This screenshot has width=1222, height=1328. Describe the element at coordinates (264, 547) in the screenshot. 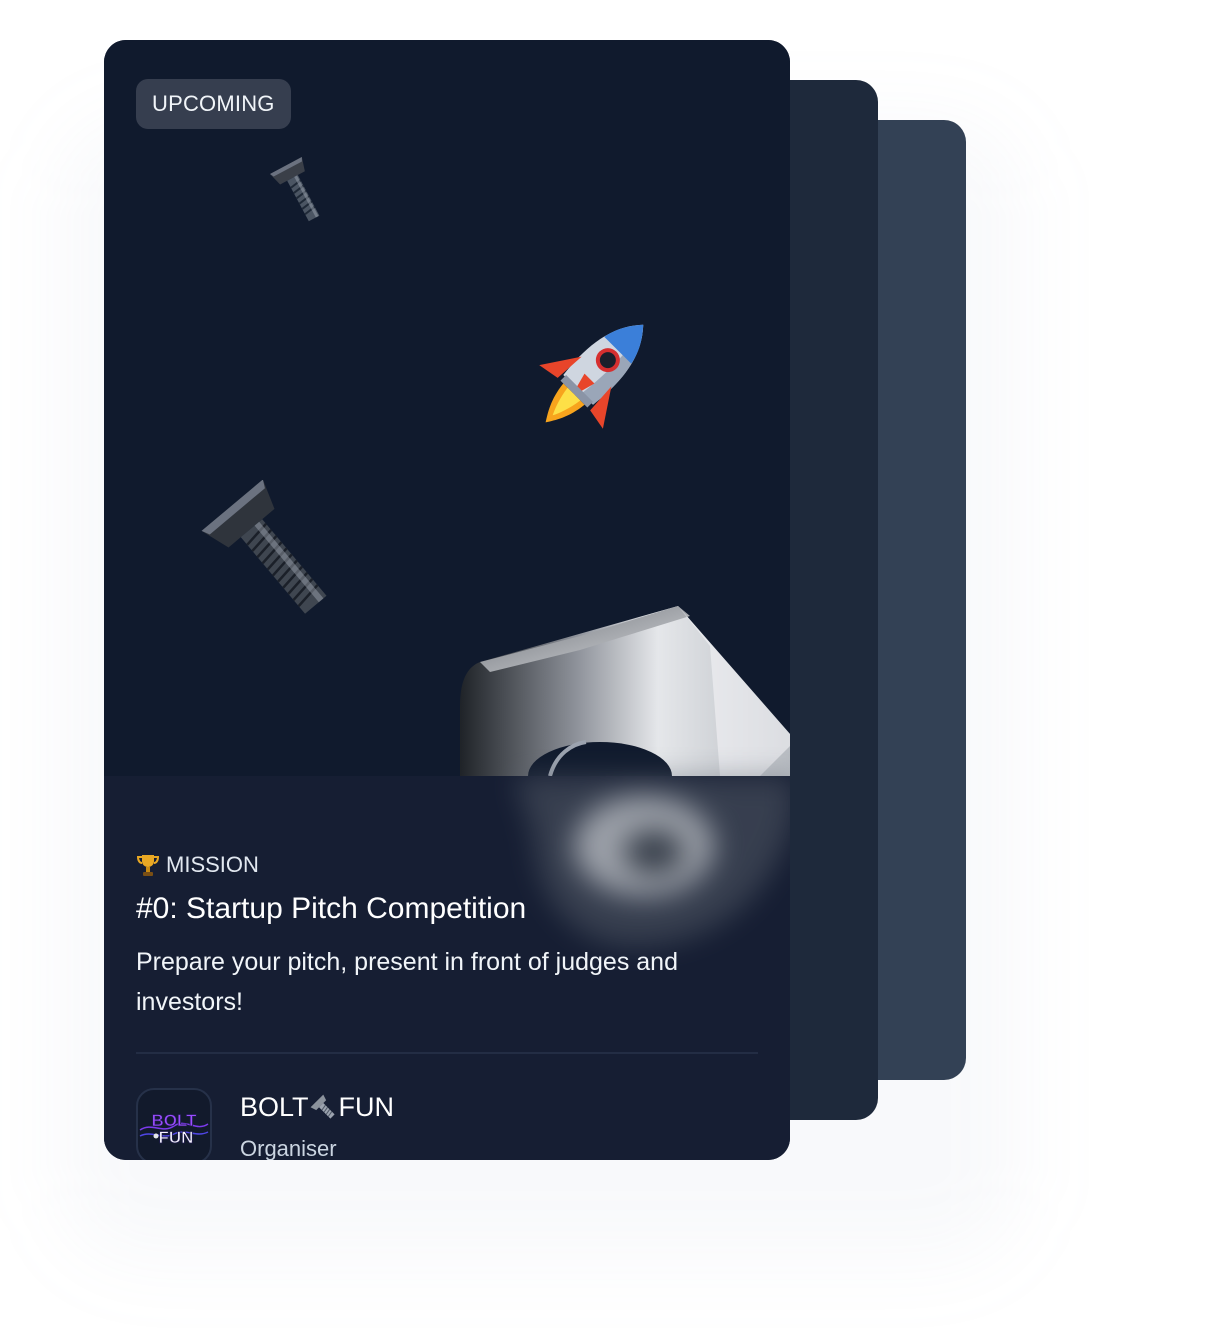

I see `large-bolt-icon` at that location.